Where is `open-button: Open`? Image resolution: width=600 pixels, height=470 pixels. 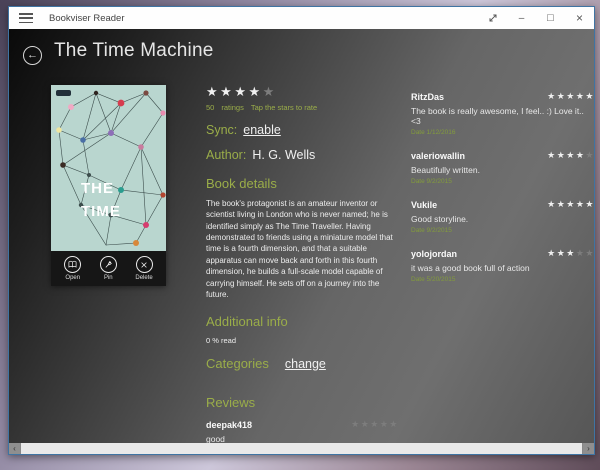
open-button: Open is located at coordinates (73, 268).